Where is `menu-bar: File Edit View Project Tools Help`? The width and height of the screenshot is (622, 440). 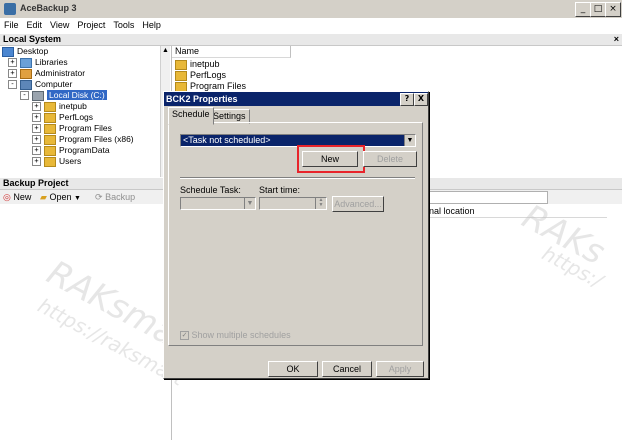
menu-bar: File Edit View Project Tools Help is located at coordinates (311, 25).